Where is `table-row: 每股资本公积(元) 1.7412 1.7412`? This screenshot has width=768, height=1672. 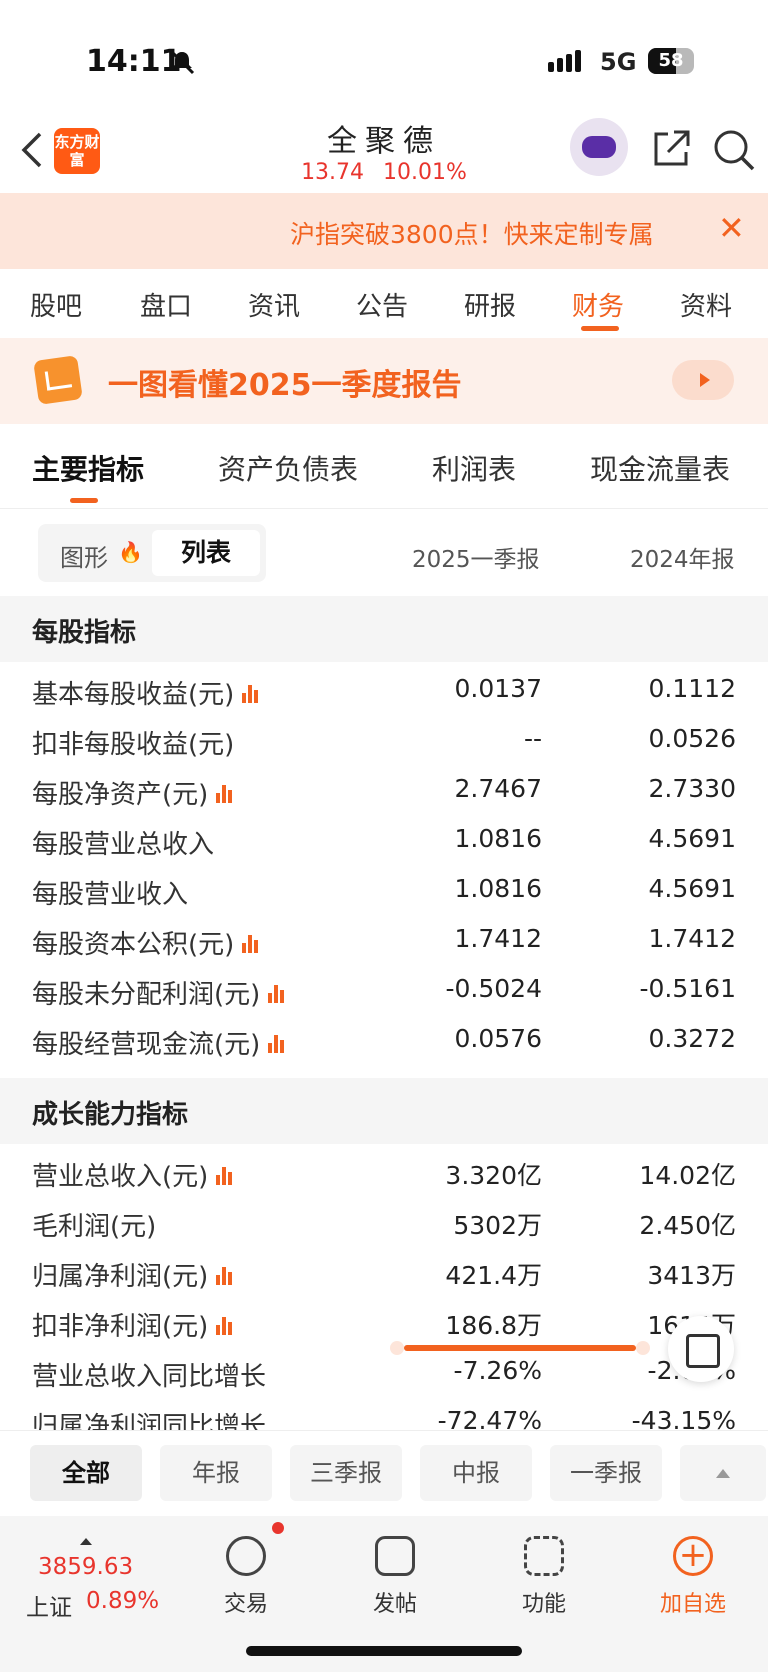 table-row: 每股资本公积(元) 1.7412 1.7412 is located at coordinates (384, 941).